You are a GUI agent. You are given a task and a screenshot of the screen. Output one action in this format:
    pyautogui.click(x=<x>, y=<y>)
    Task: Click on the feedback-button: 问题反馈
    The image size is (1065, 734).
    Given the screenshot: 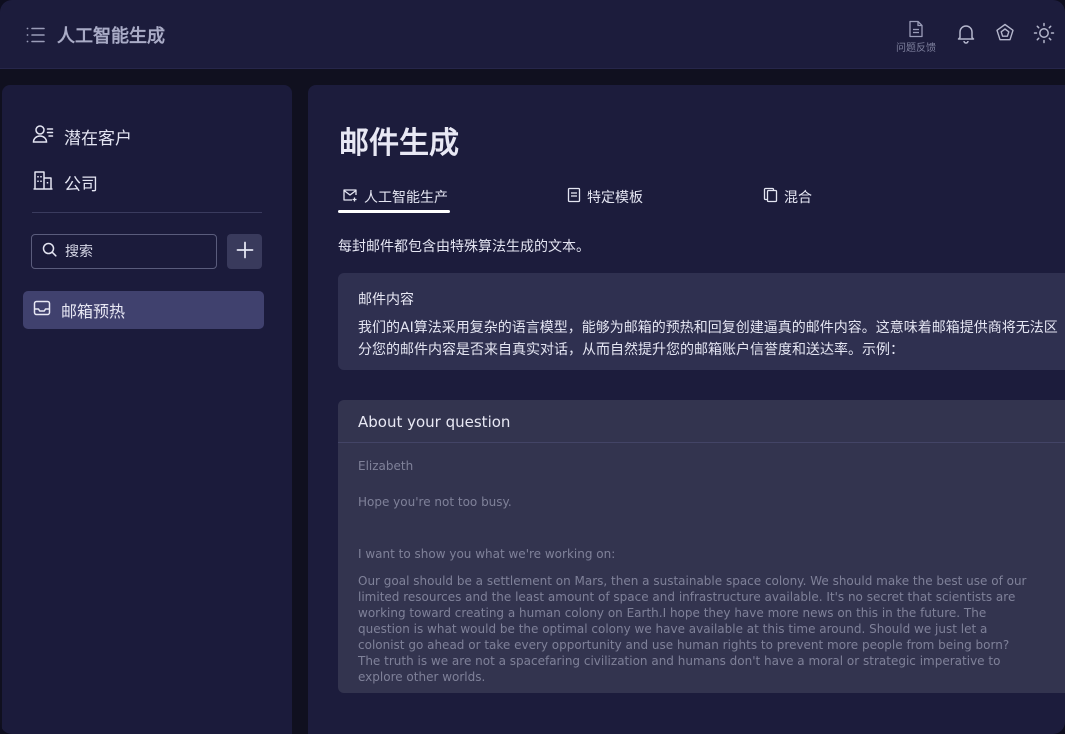 What is the action you would take?
    pyautogui.click(x=916, y=38)
    